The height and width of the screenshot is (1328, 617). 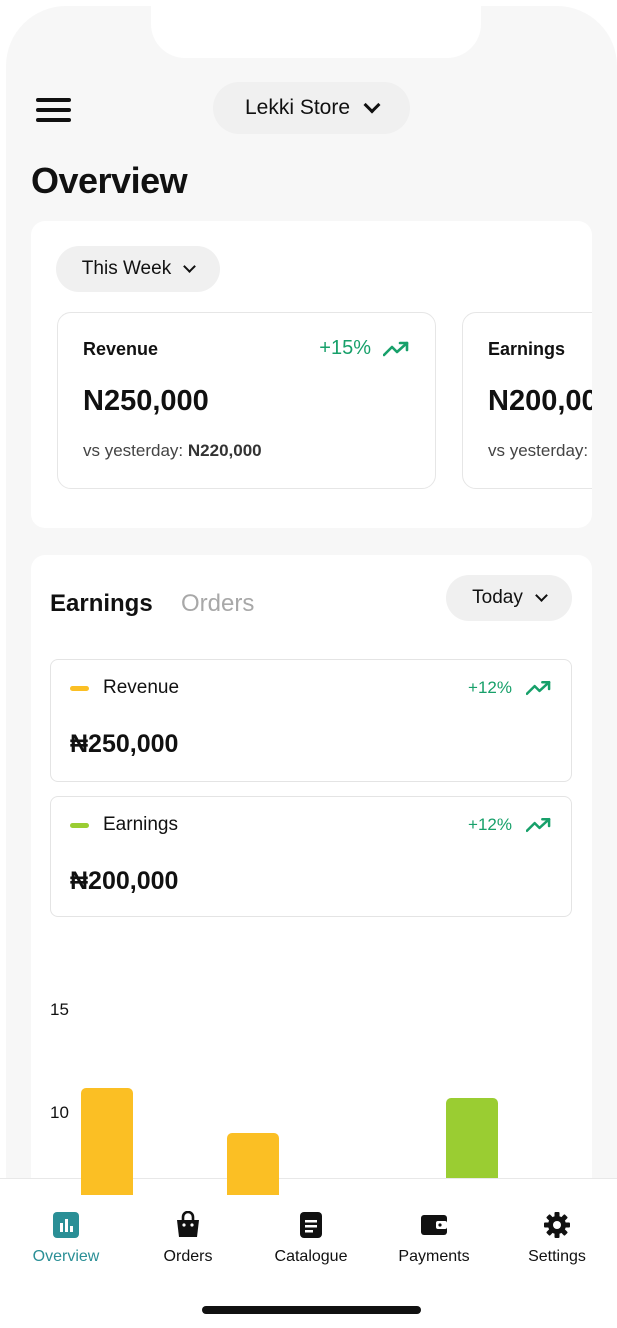 I want to click on stat-value: N250,000, so click(x=146, y=401).